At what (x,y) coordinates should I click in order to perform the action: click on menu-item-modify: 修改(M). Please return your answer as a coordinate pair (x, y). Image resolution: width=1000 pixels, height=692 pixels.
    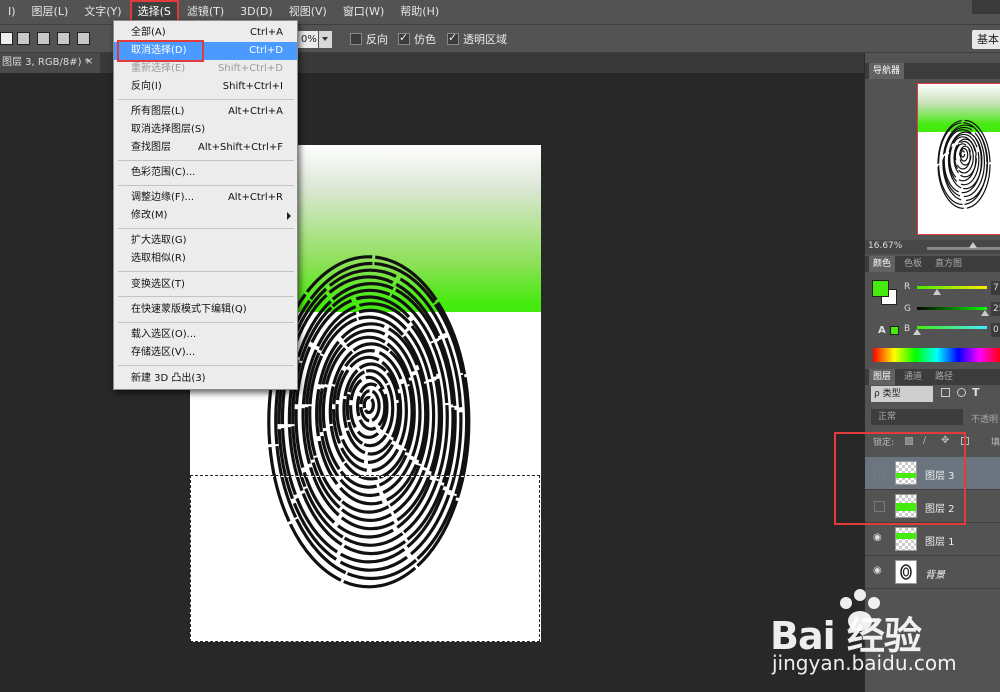
    Looking at the image, I should click on (205, 216).